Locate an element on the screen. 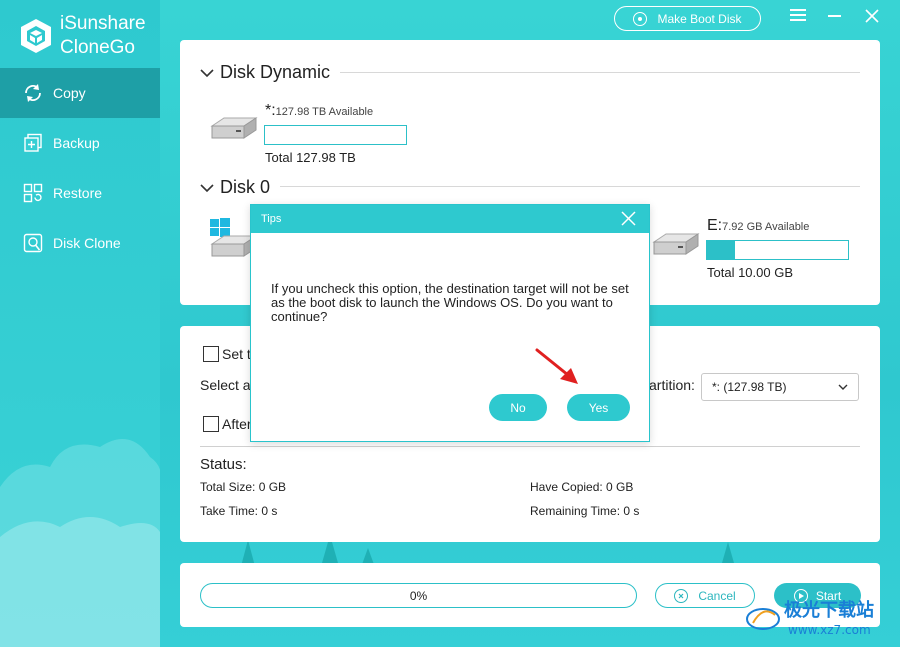 This screenshot has width=900, height=647. sidebar-item-copy: Copy is located at coordinates (80, 93).